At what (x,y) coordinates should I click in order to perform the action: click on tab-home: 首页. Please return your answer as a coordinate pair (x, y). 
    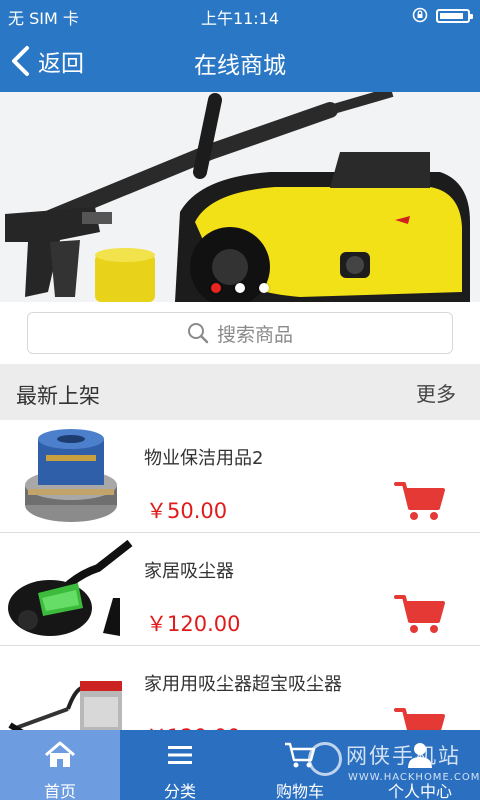
    Looking at the image, I should click on (60, 765).